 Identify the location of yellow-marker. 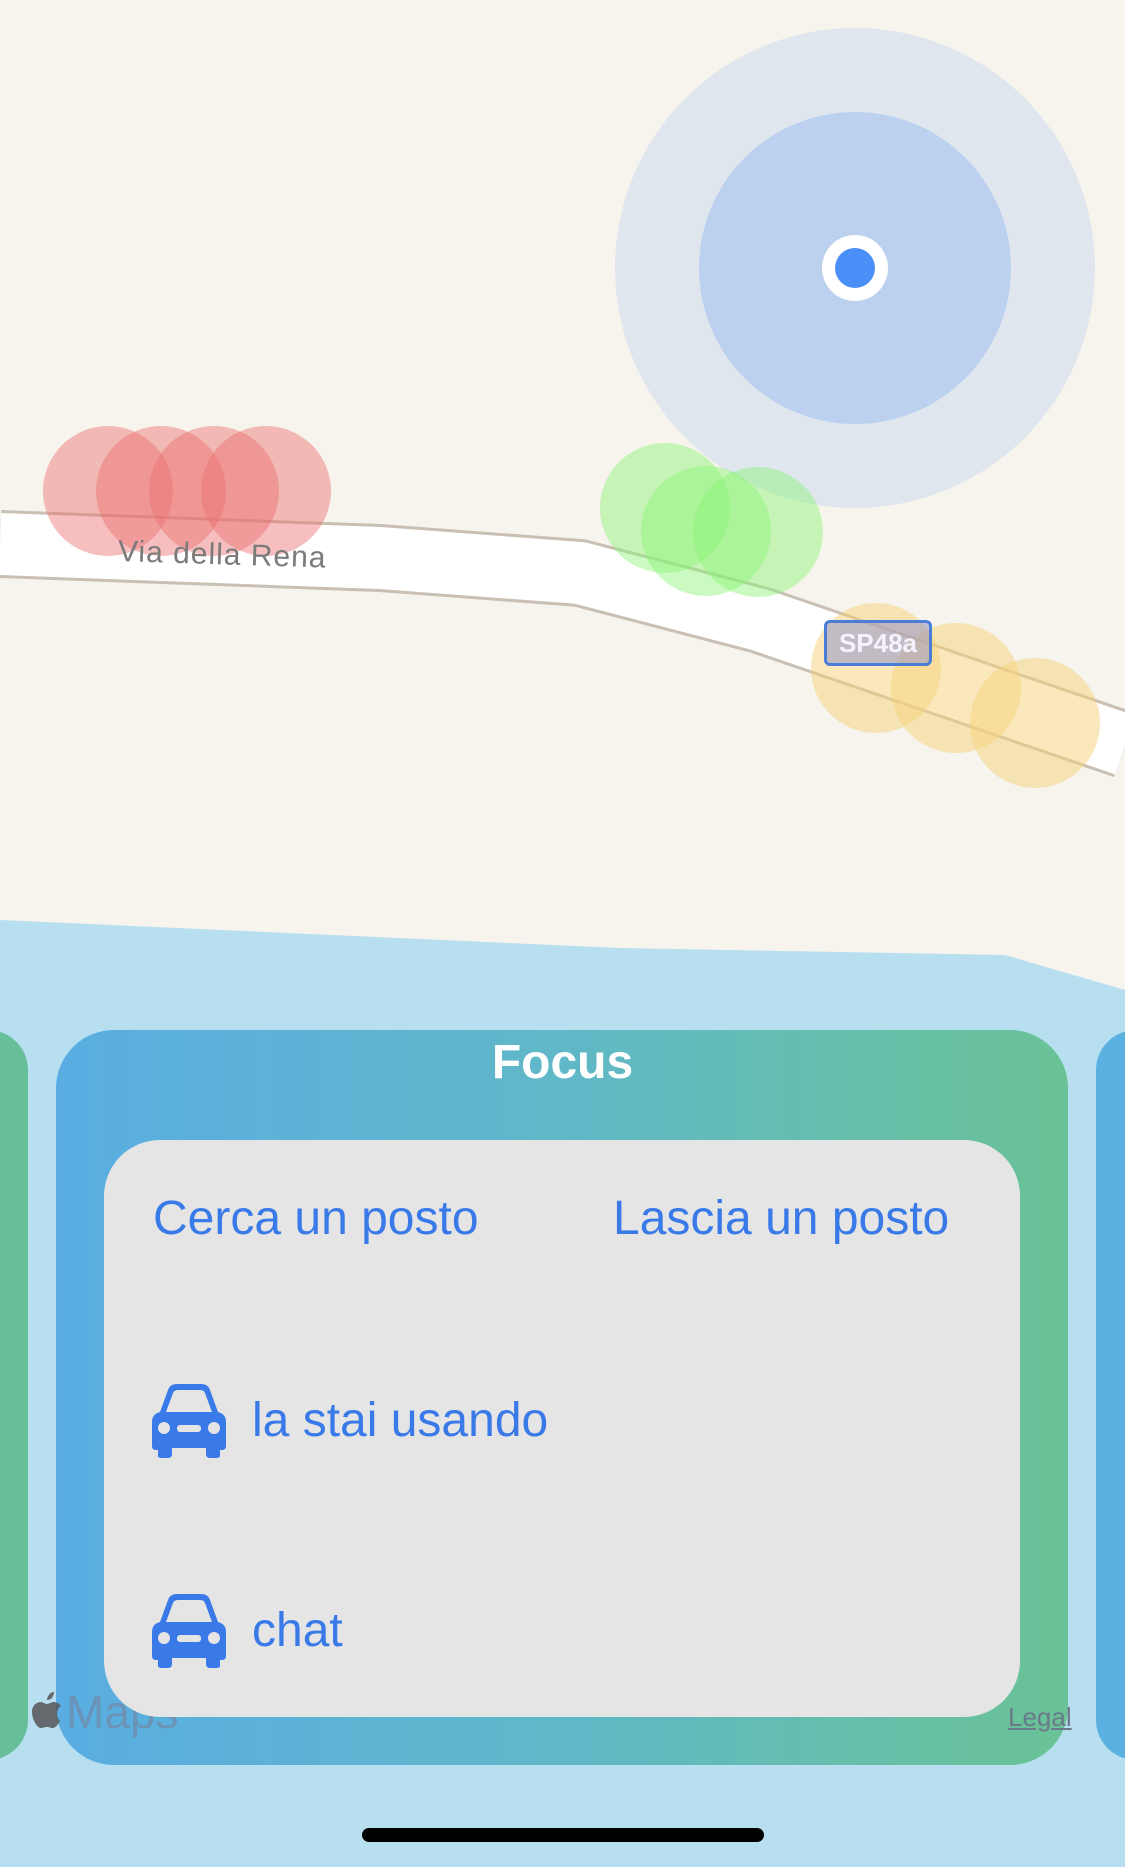
(1035, 723).